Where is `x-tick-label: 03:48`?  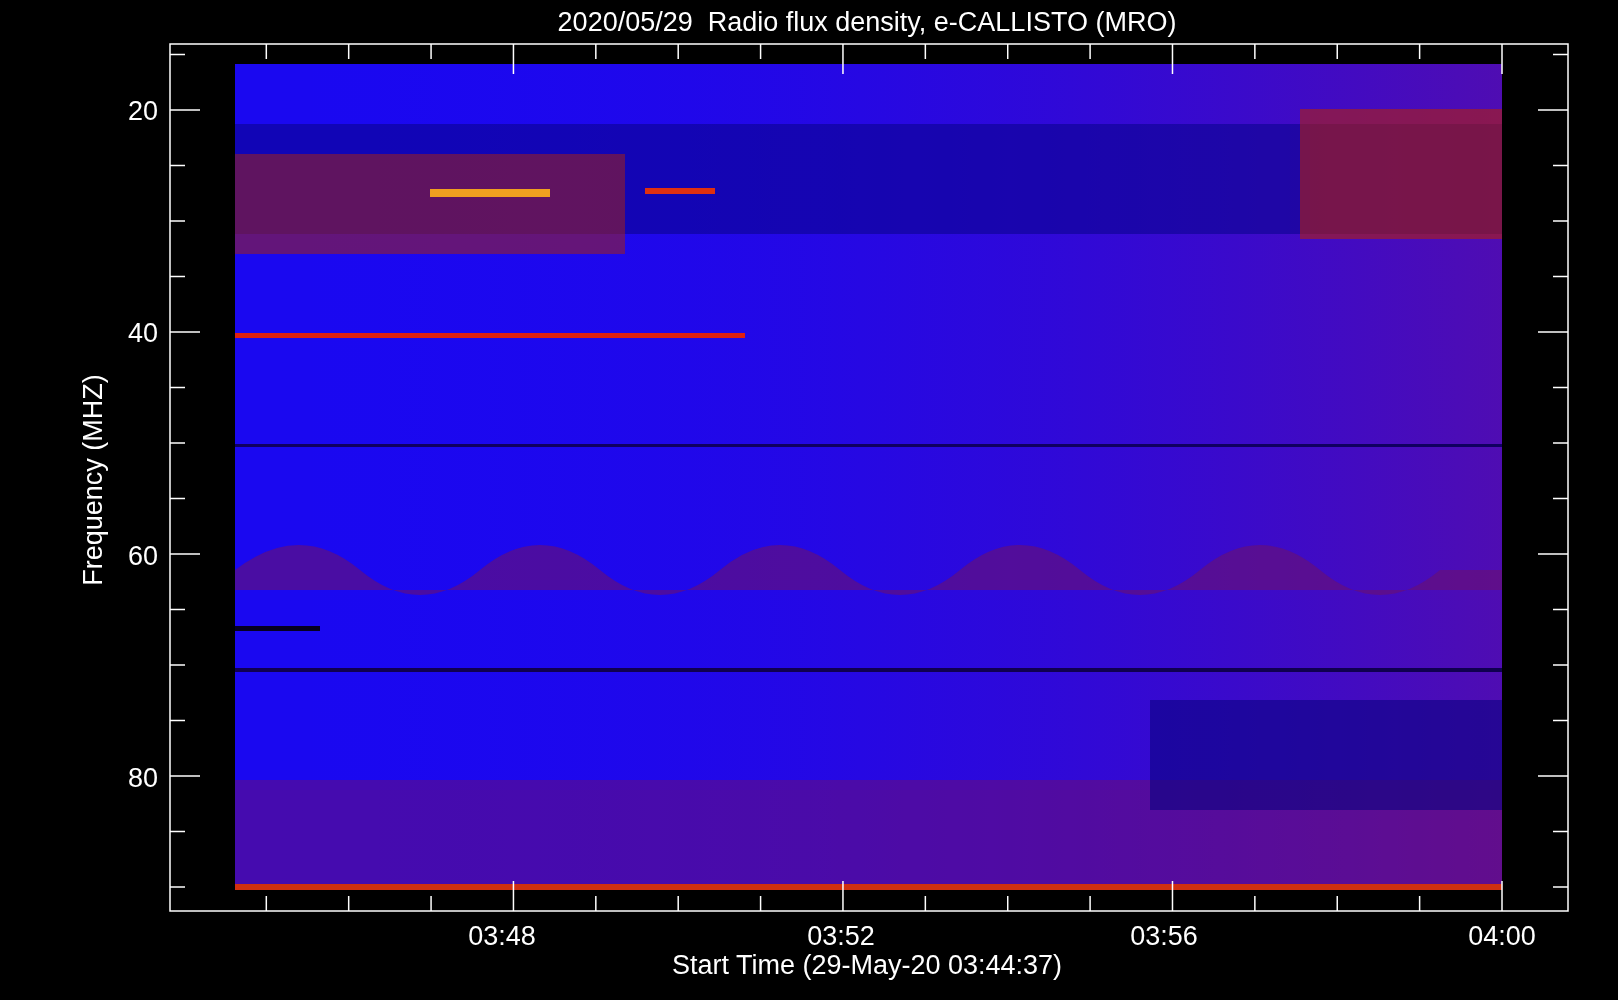 x-tick-label: 03:48 is located at coordinates (502, 936).